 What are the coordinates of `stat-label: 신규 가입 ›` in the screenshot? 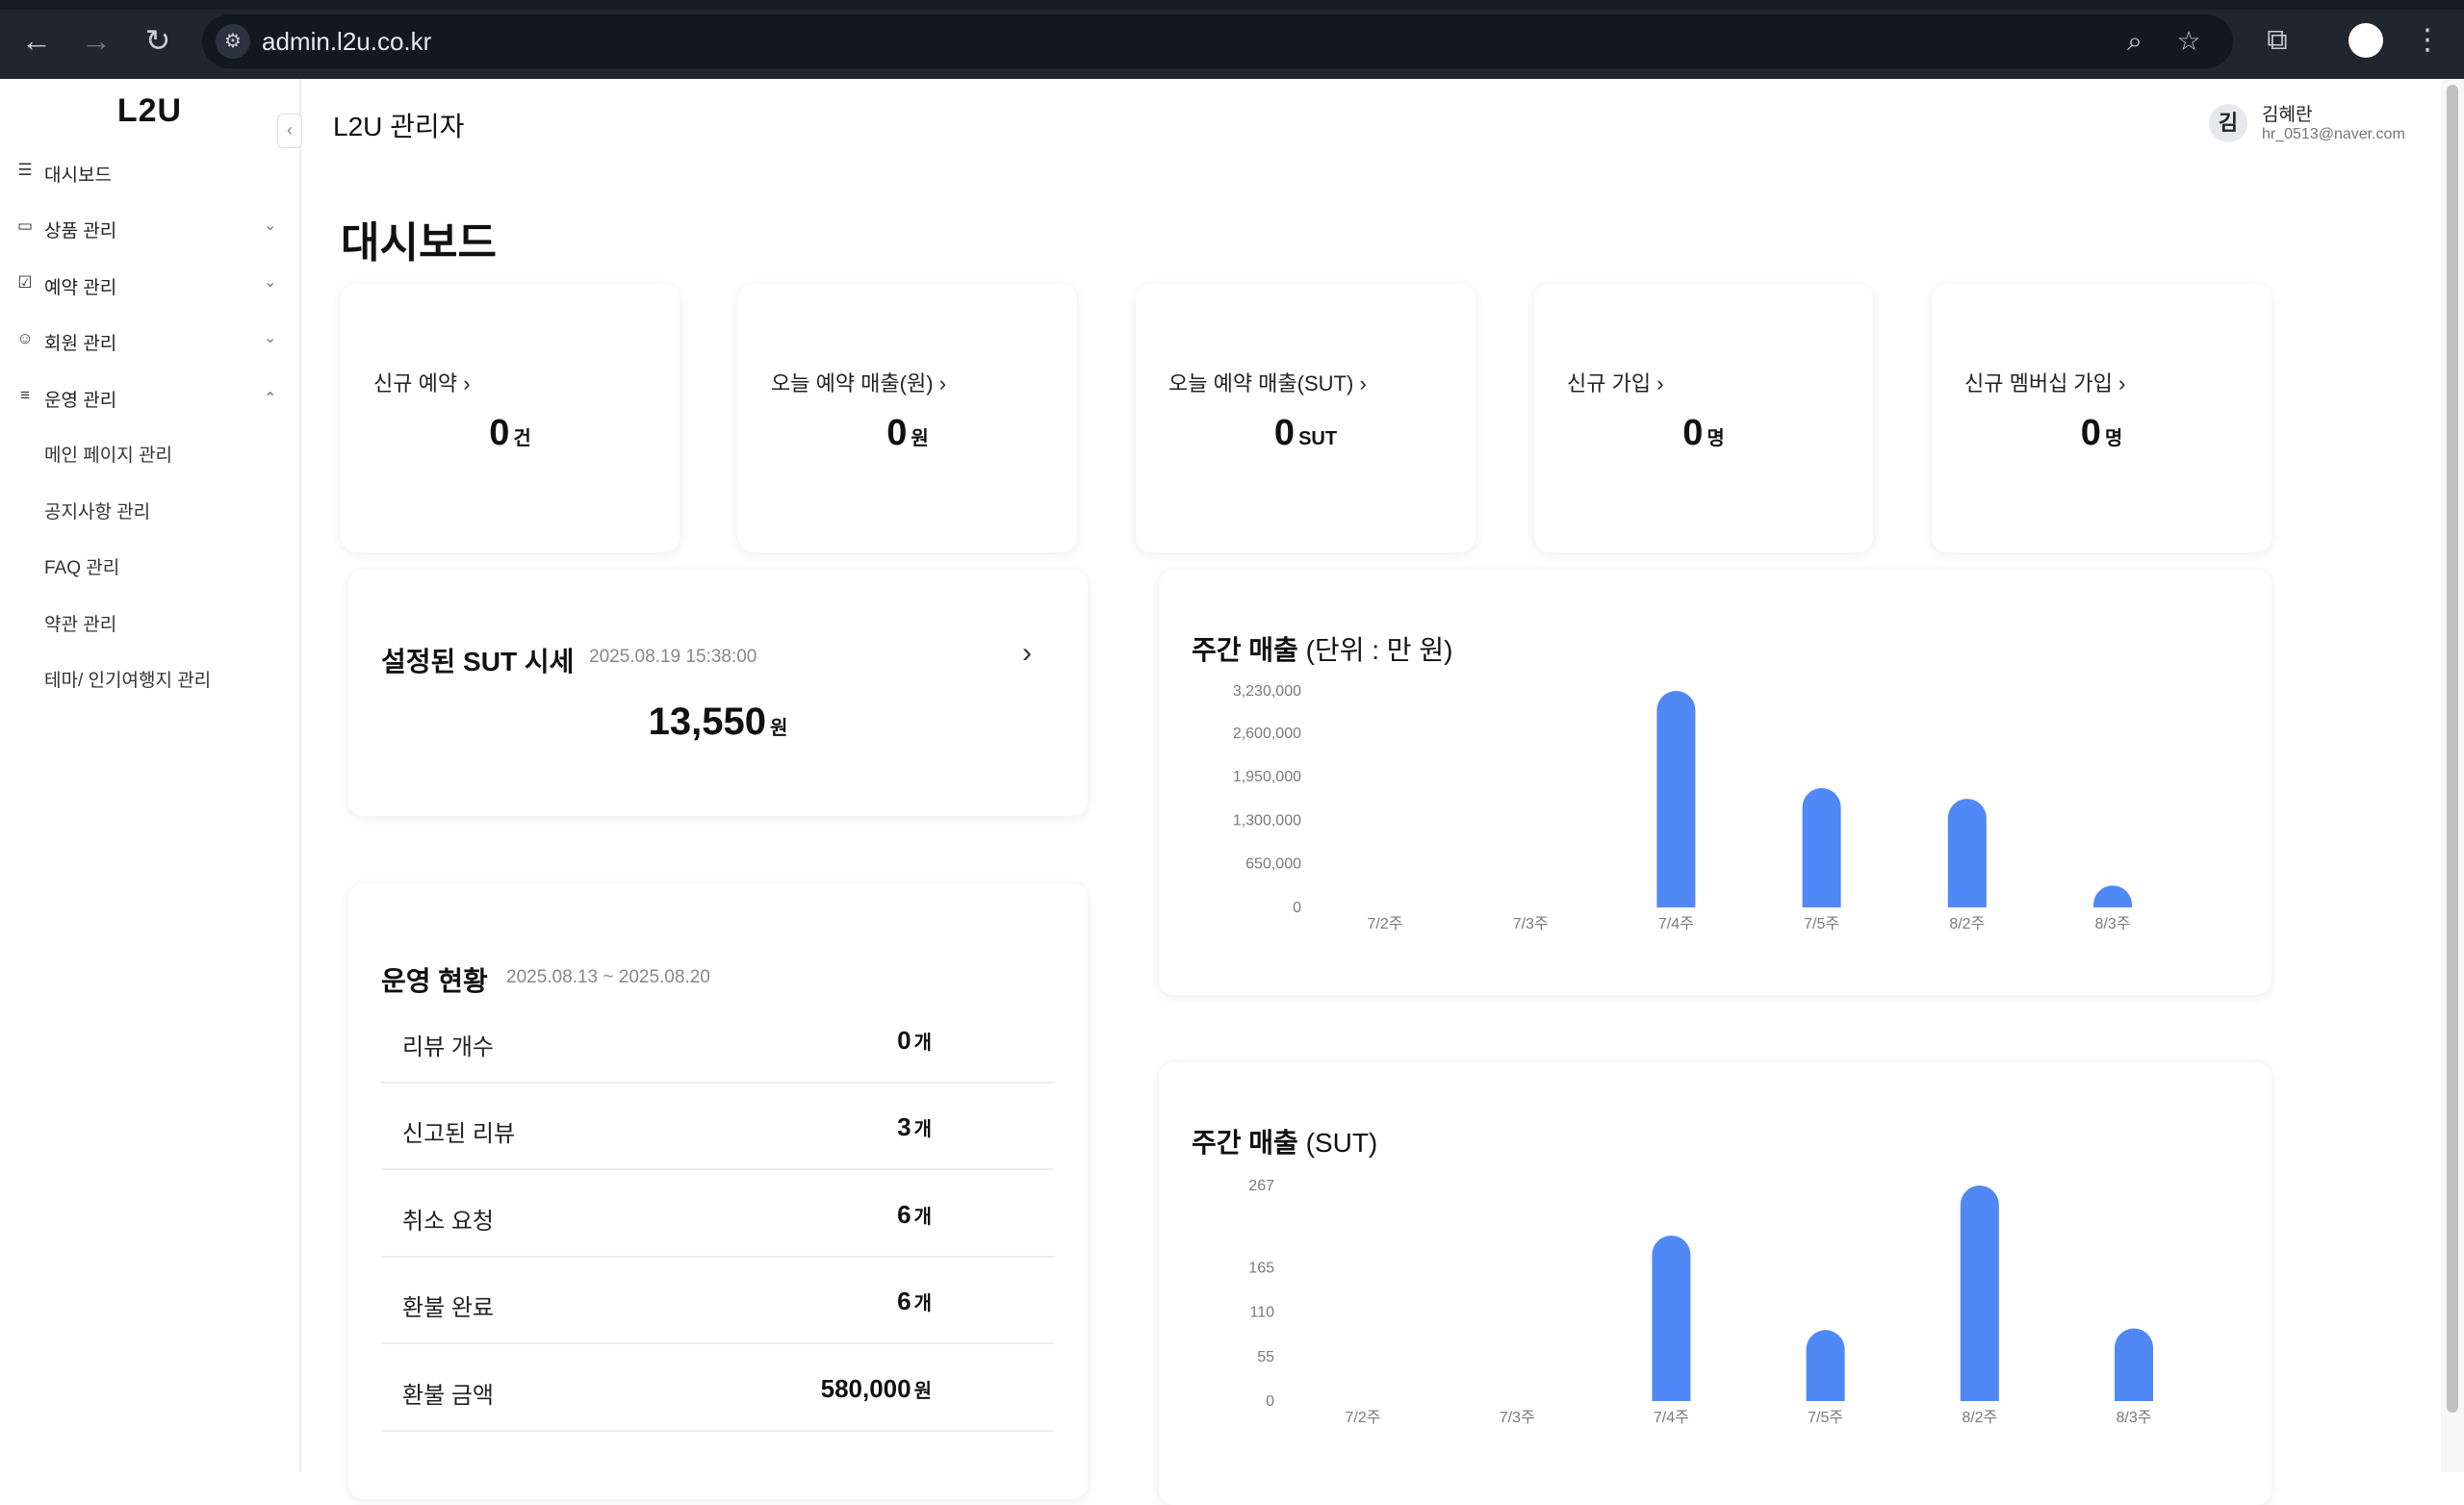 It's located at (1615, 382).